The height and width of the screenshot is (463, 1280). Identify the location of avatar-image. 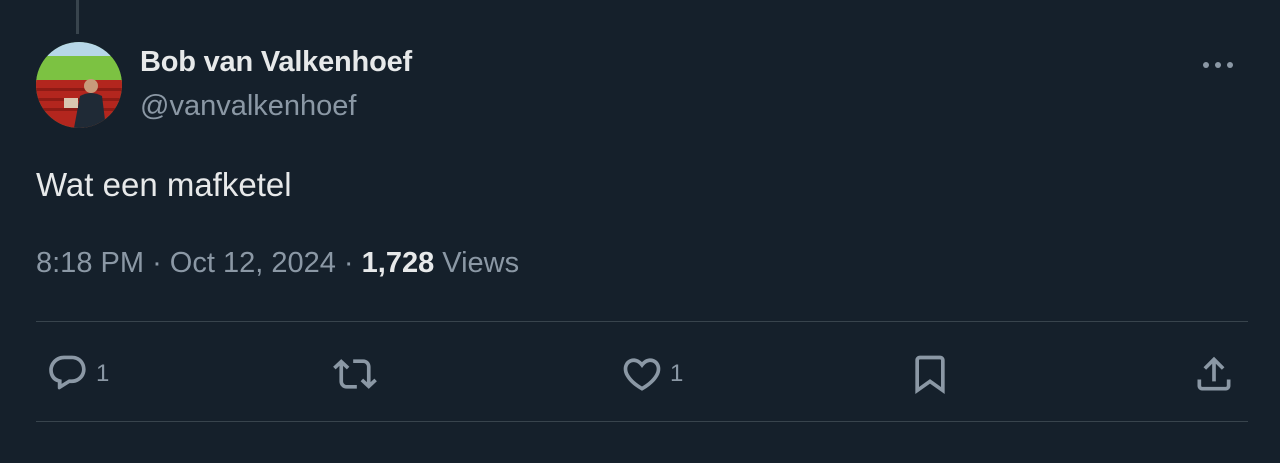
(79, 85).